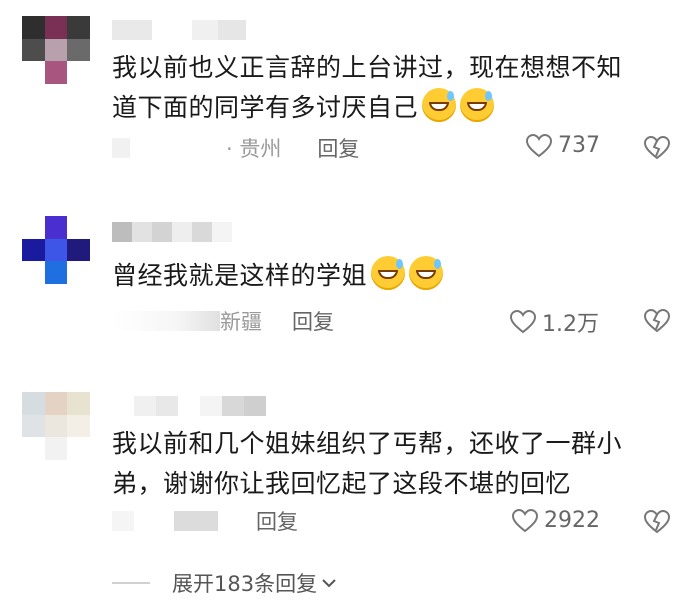 Image resolution: width=700 pixels, height=613 pixels. I want to click on like-button: 1.2万, so click(554, 322).